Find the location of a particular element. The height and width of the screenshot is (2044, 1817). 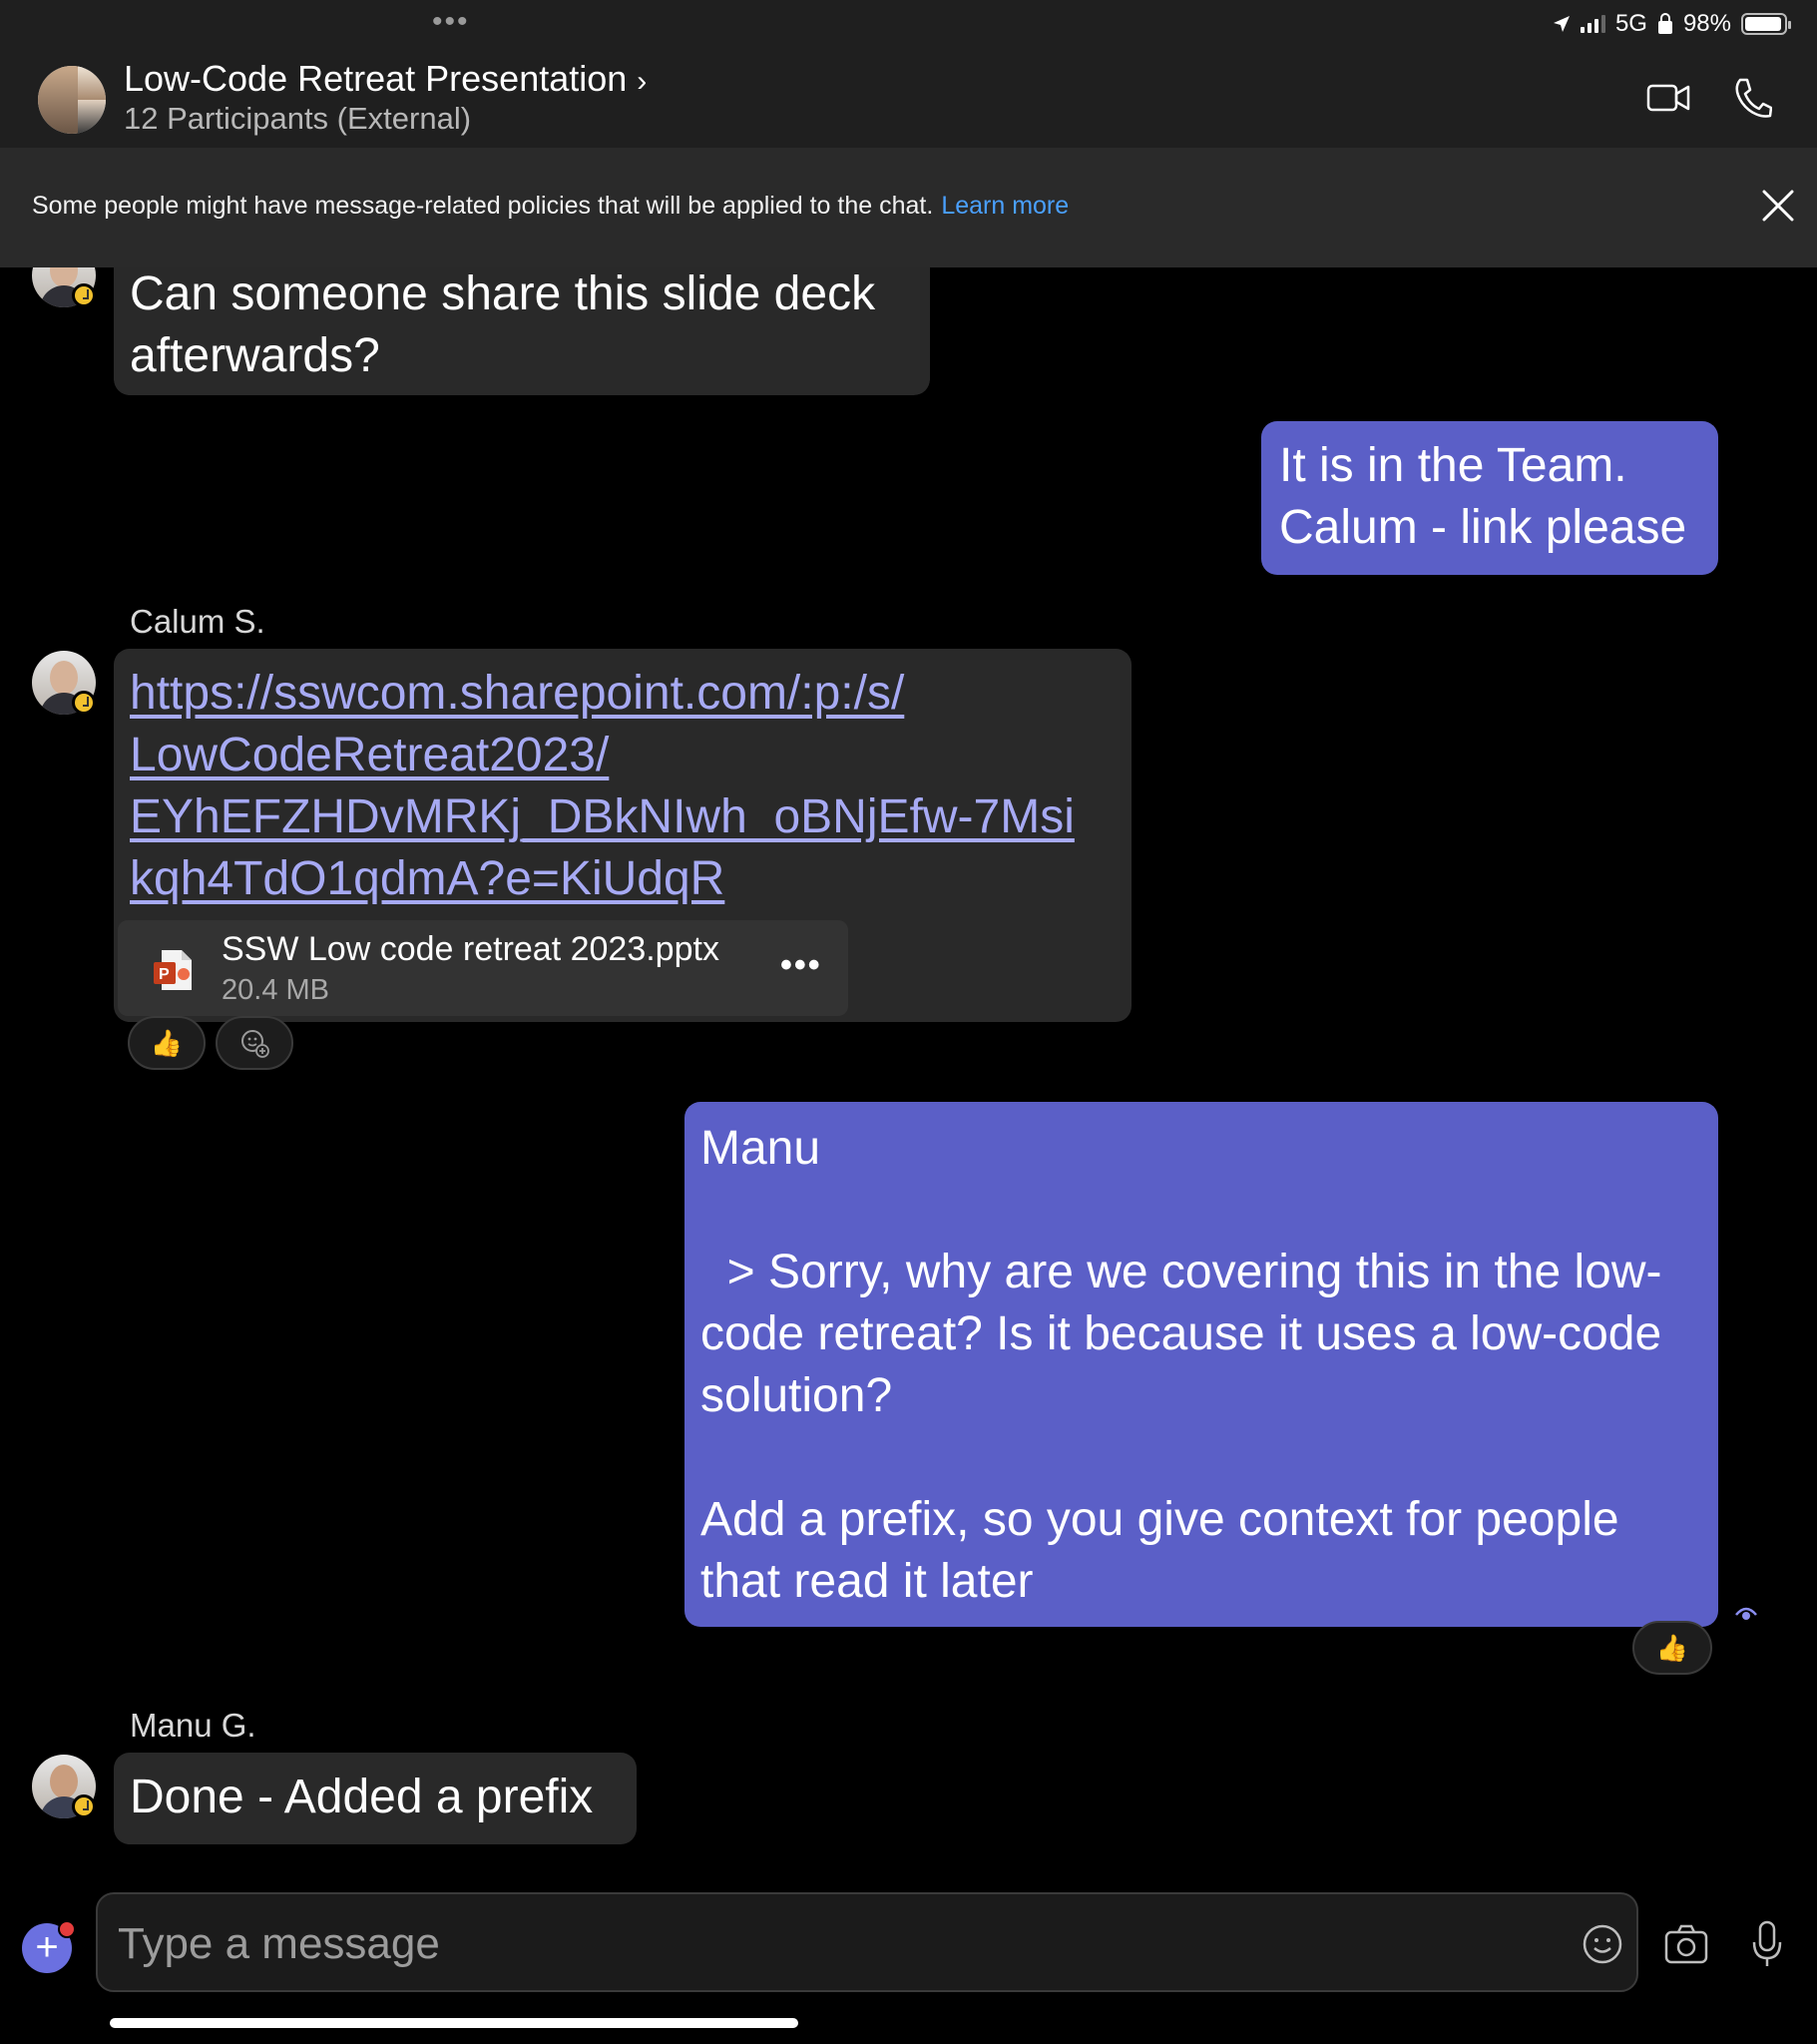

link-line: https://sswcom.sharepoint.com/:p:/s/ is located at coordinates (623, 694).